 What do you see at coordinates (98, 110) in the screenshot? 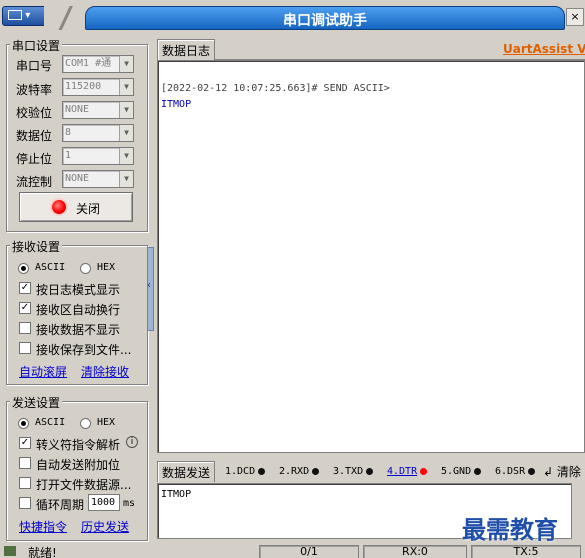
I see `parity-select: NONE ▼` at bounding box center [98, 110].